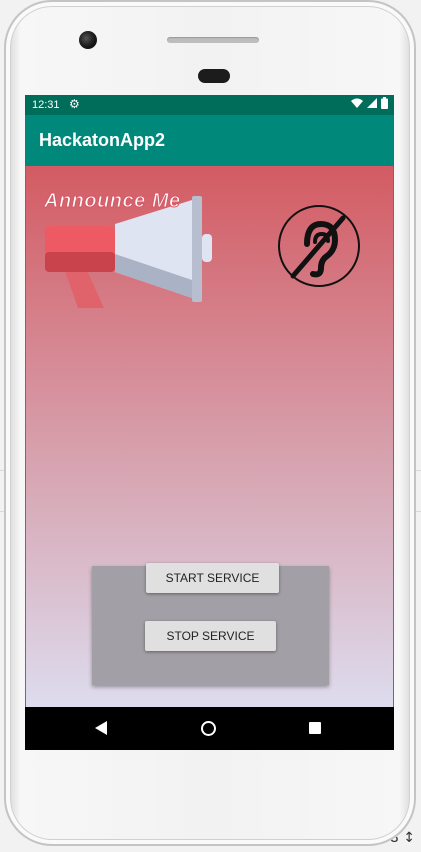 The image size is (421, 852). Describe the element at coordinates (210, 636) in the screenshot. I see `stop-service-button: STOP SERVICE` at that location.